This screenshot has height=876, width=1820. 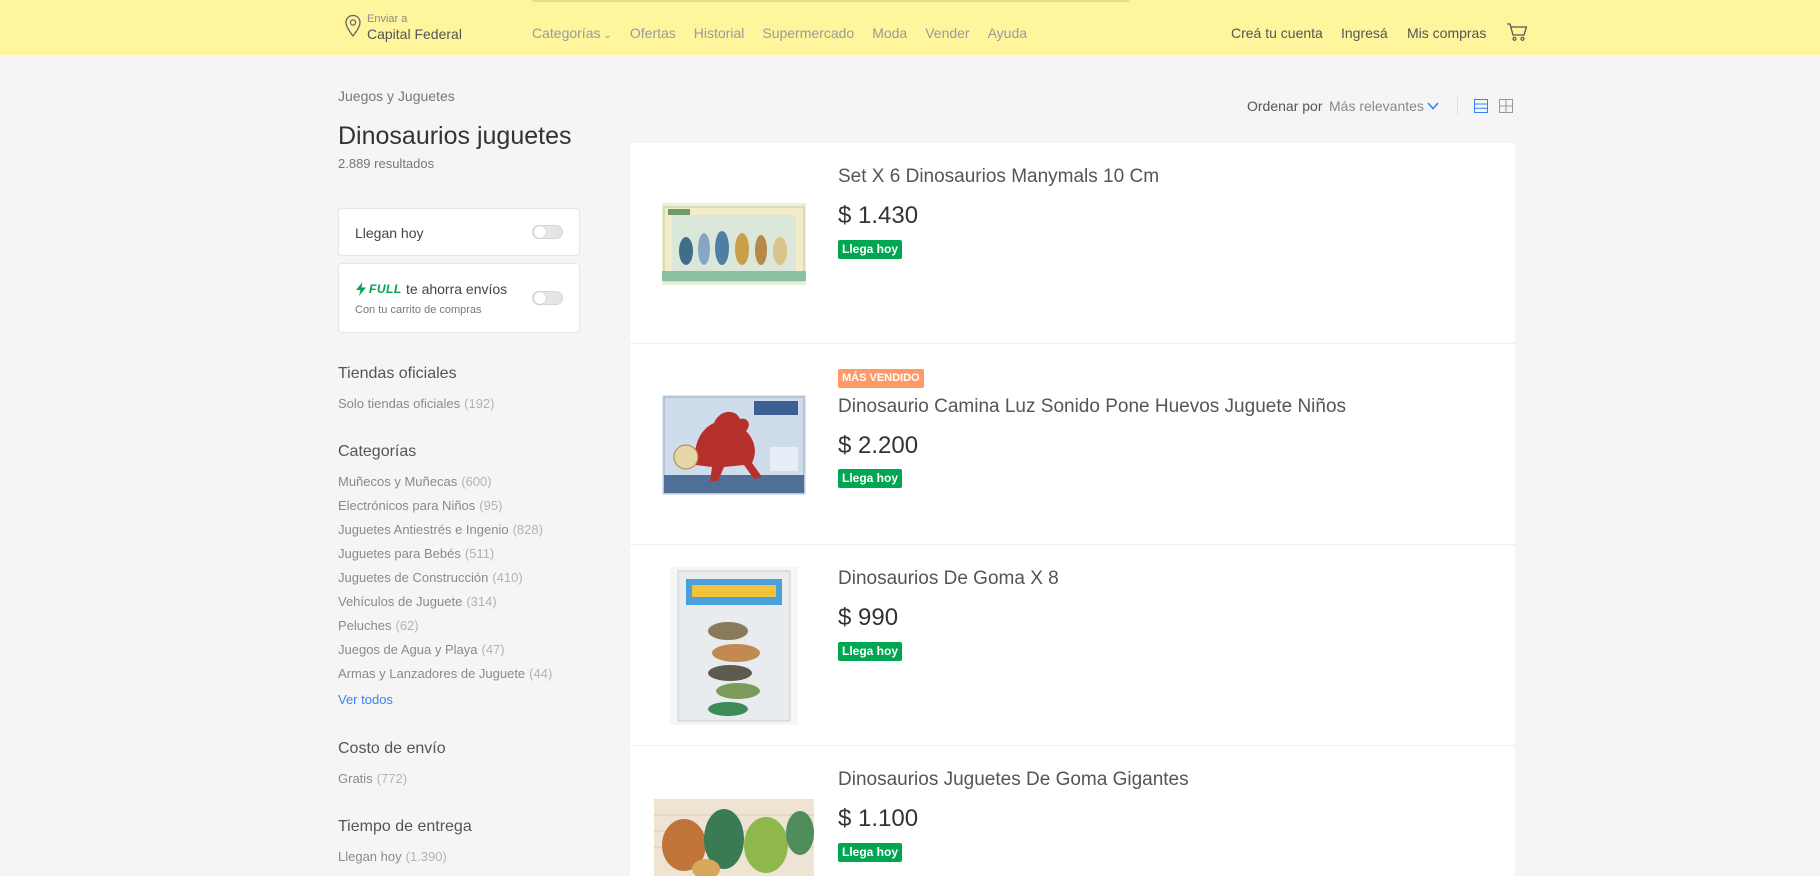 I want to click on chevron-down-icon: ⌄, so click(x=607, y=35).